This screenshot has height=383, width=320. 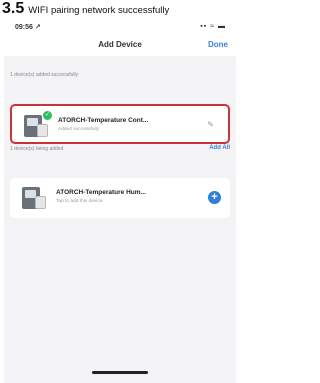 What do you see at coordinates (213, 26) in the screenshot?
I see `status-icons: ▪▪ ≈ ▬` at bounding box center [213, 26].